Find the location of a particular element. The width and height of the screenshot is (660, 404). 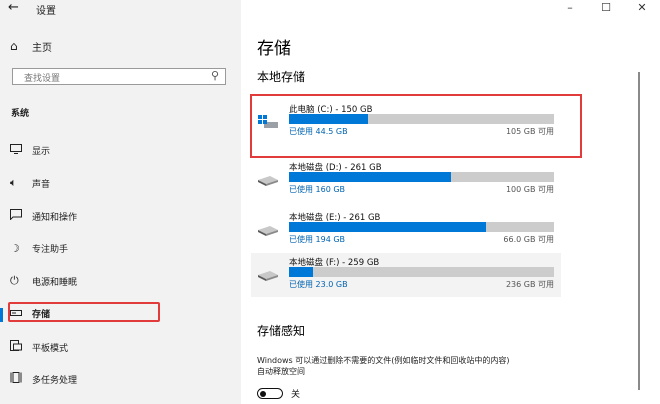

close-button: ✕ is located at coordinates (642, 8).